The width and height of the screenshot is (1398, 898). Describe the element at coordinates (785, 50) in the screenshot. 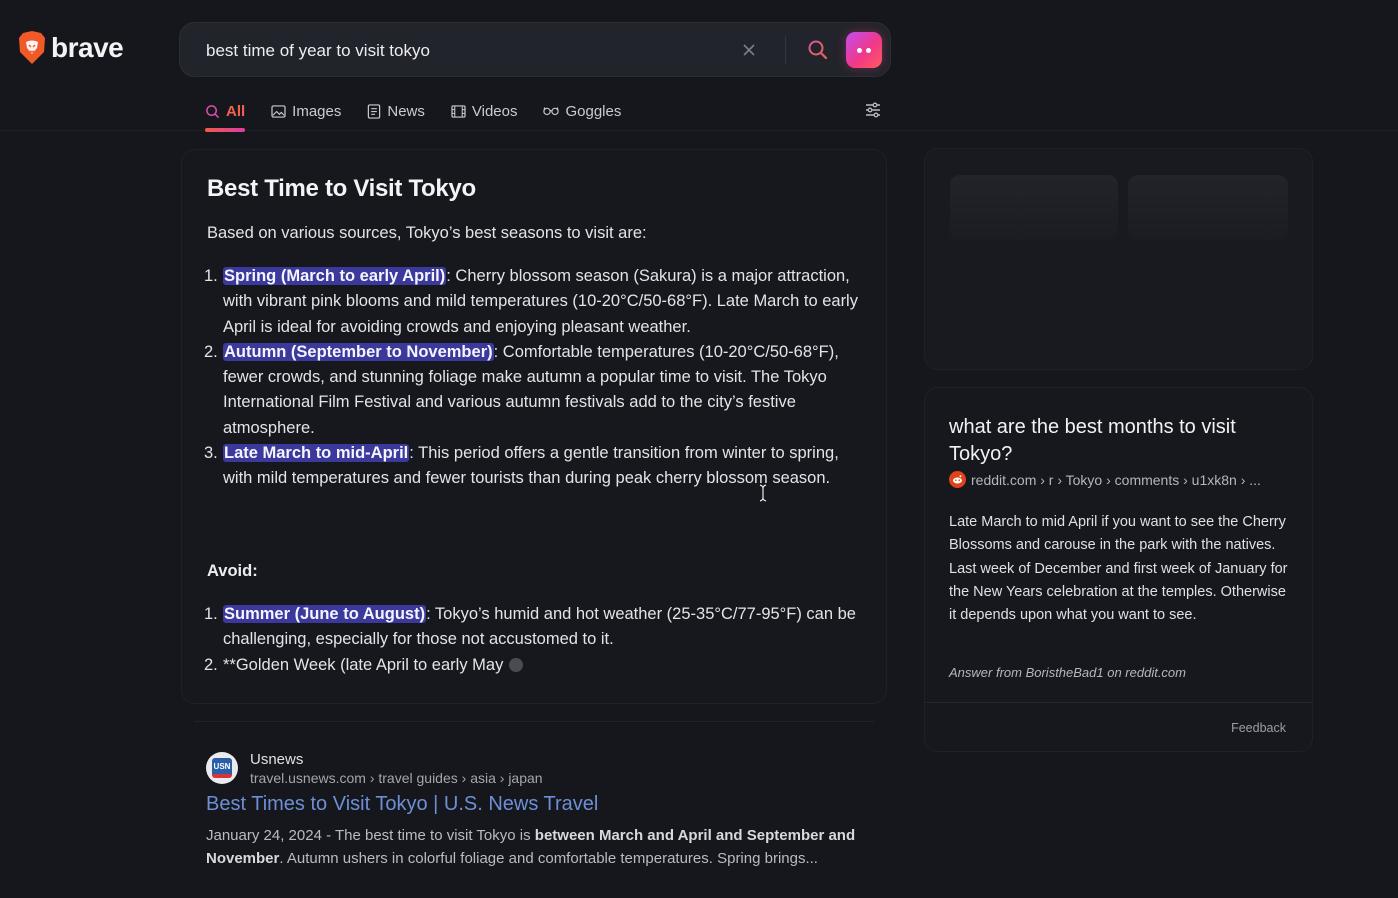

I see `search-divider` at that location.